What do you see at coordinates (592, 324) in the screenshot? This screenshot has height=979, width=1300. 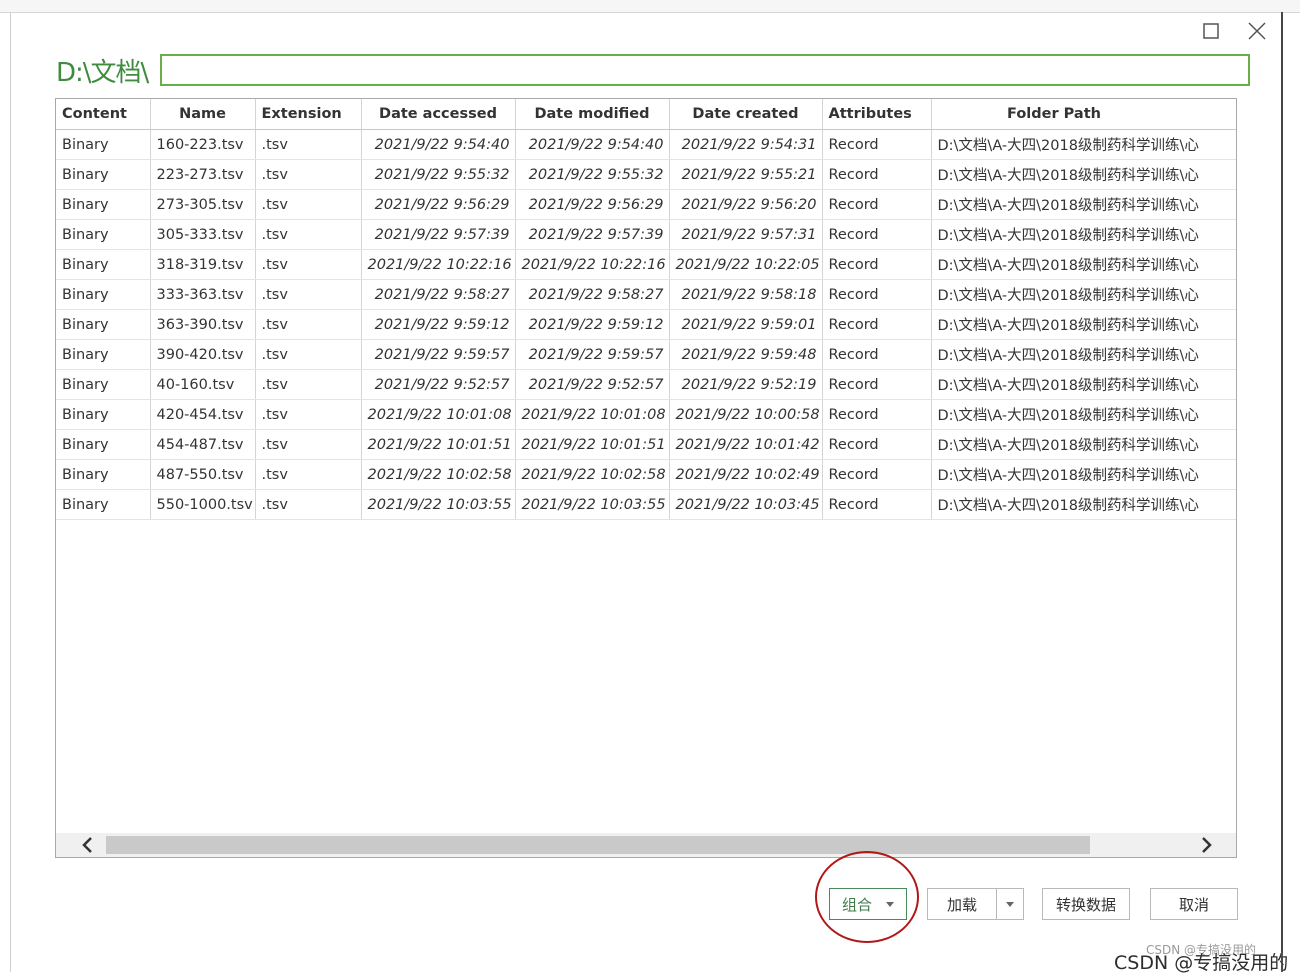 I see `cell-date-modified: 2021/9/22 9:59:12` at bounding box center [592, 324].